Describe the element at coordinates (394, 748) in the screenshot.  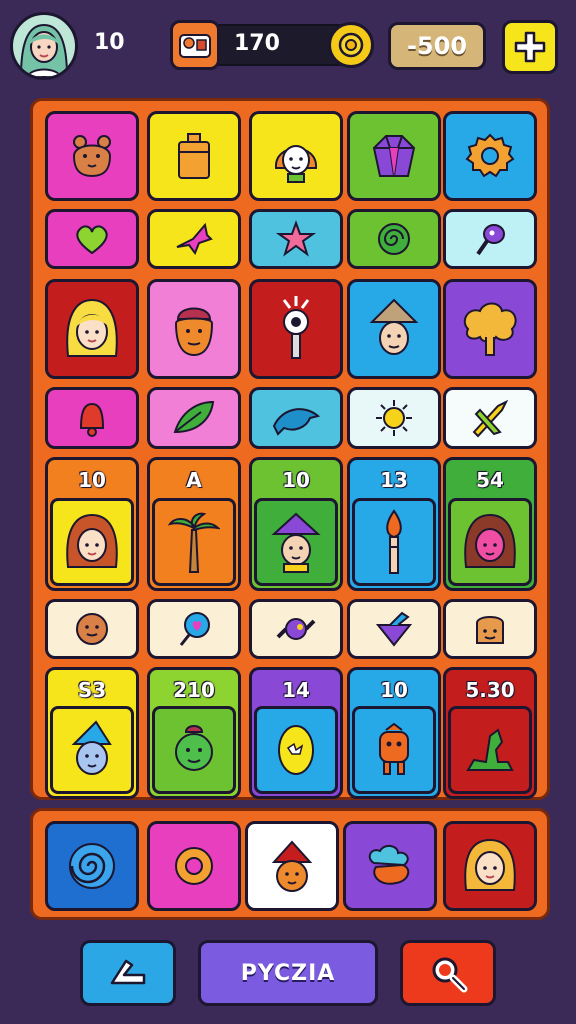
I see `monster-icon` at that location.